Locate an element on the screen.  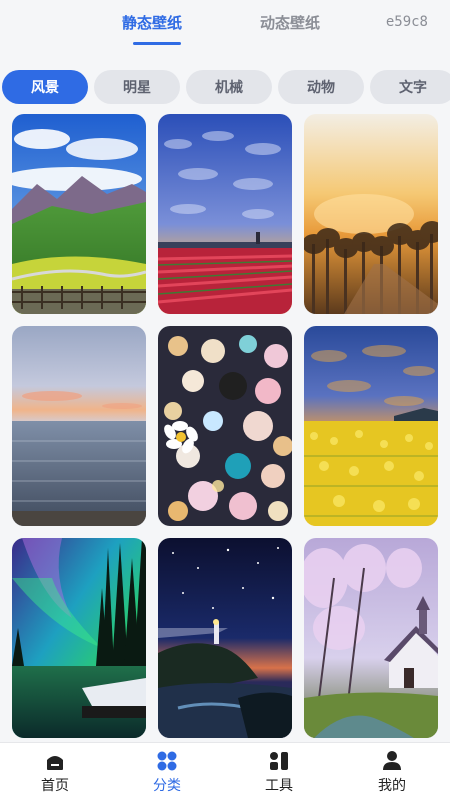
wallpaper-card-calm-sea is located at coordinates (79, 426).